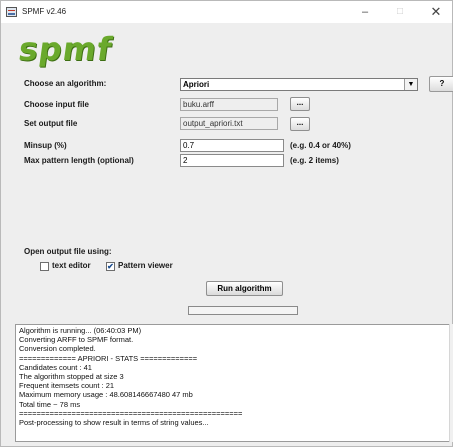  Describe the element at coordinates (244, 288) in the screenshot. I see `run-algorithm-button: Run algorithm` at that location.